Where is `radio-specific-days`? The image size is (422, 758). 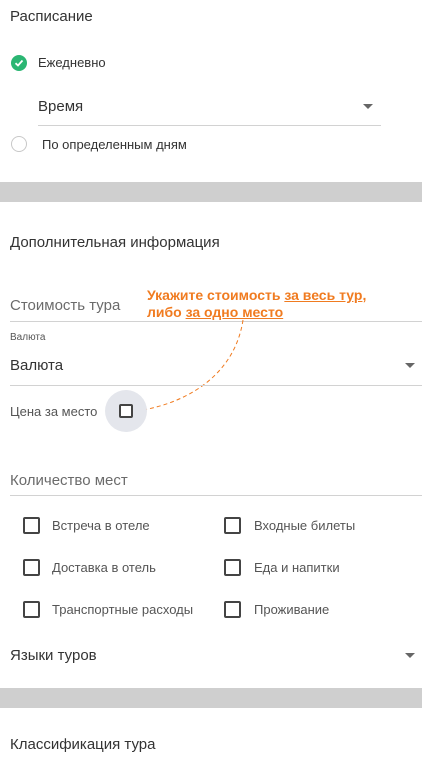 radio-specific-days is located at coordinates (19, 144).